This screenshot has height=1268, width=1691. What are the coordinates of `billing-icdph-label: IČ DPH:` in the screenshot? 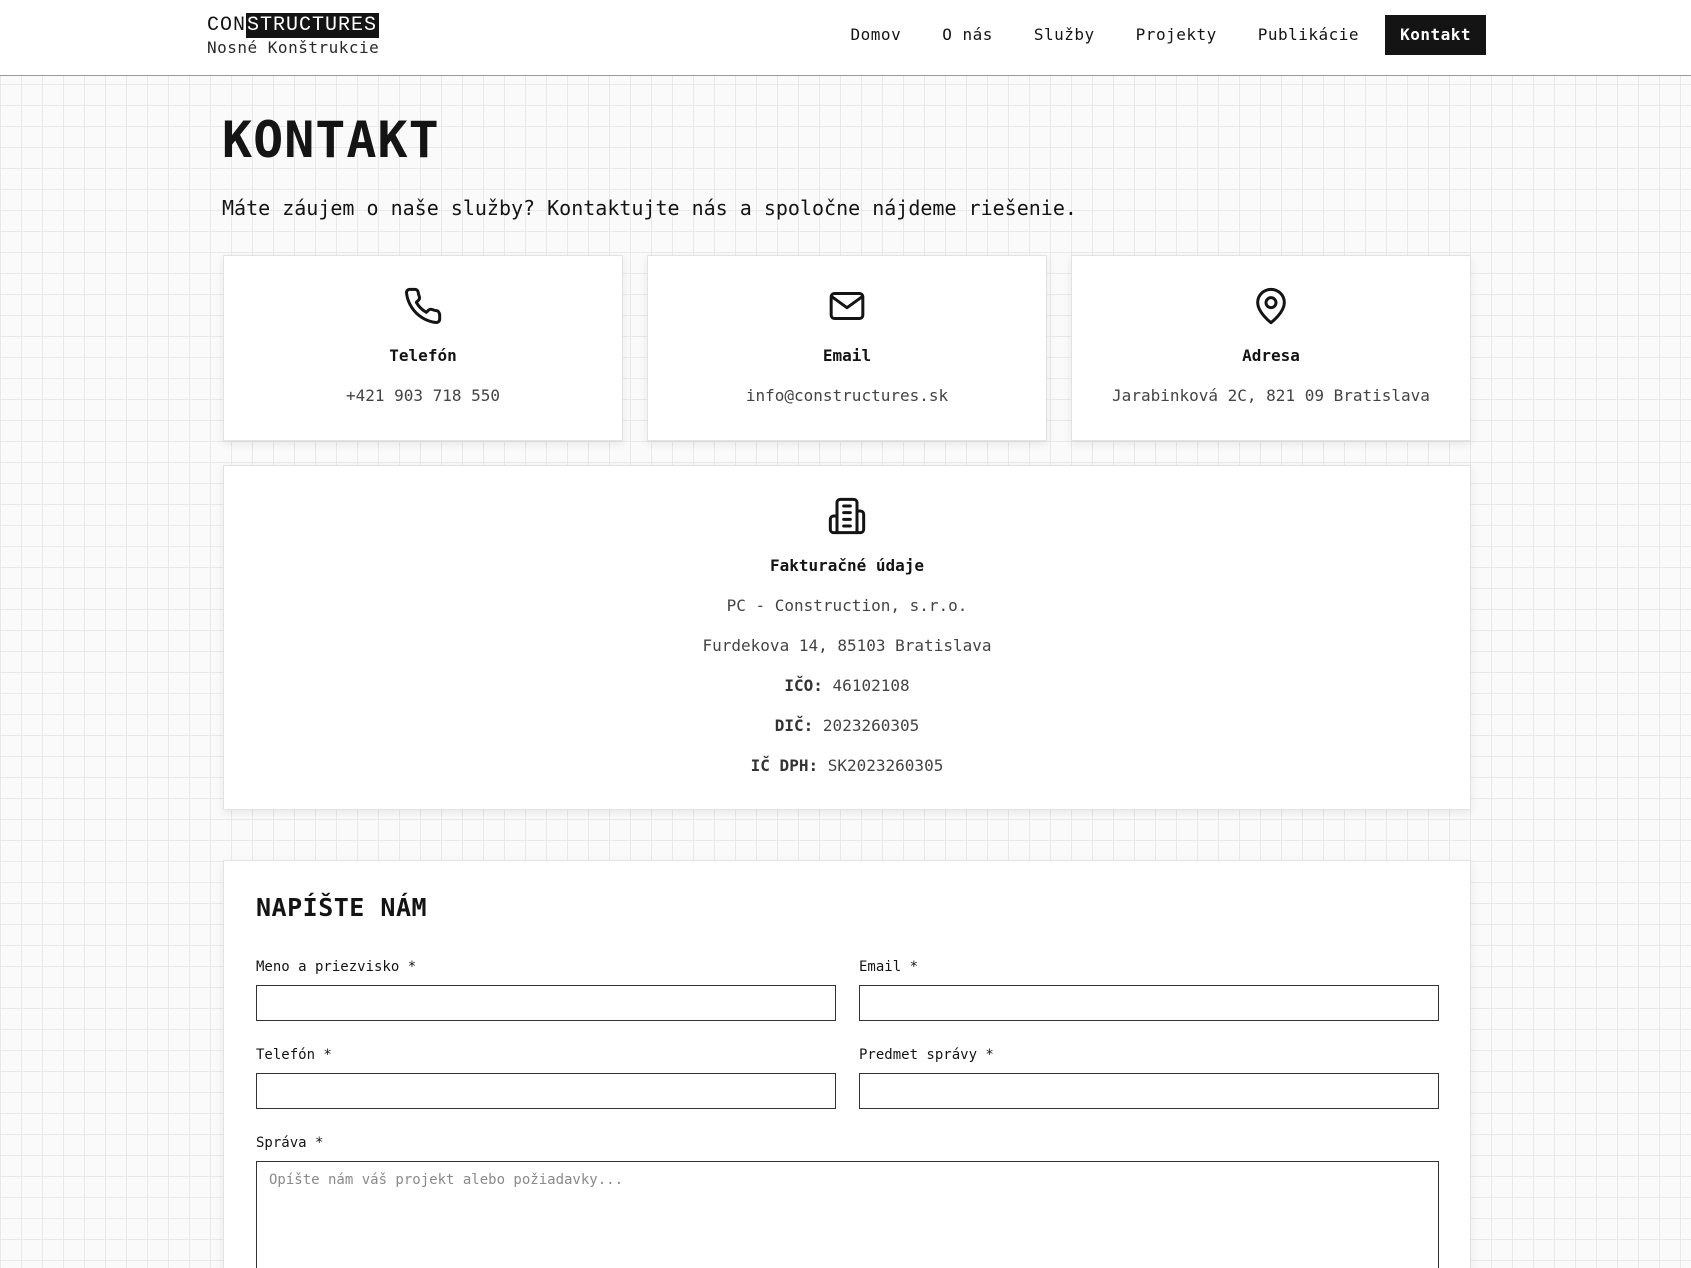 It's located at (784, 765).